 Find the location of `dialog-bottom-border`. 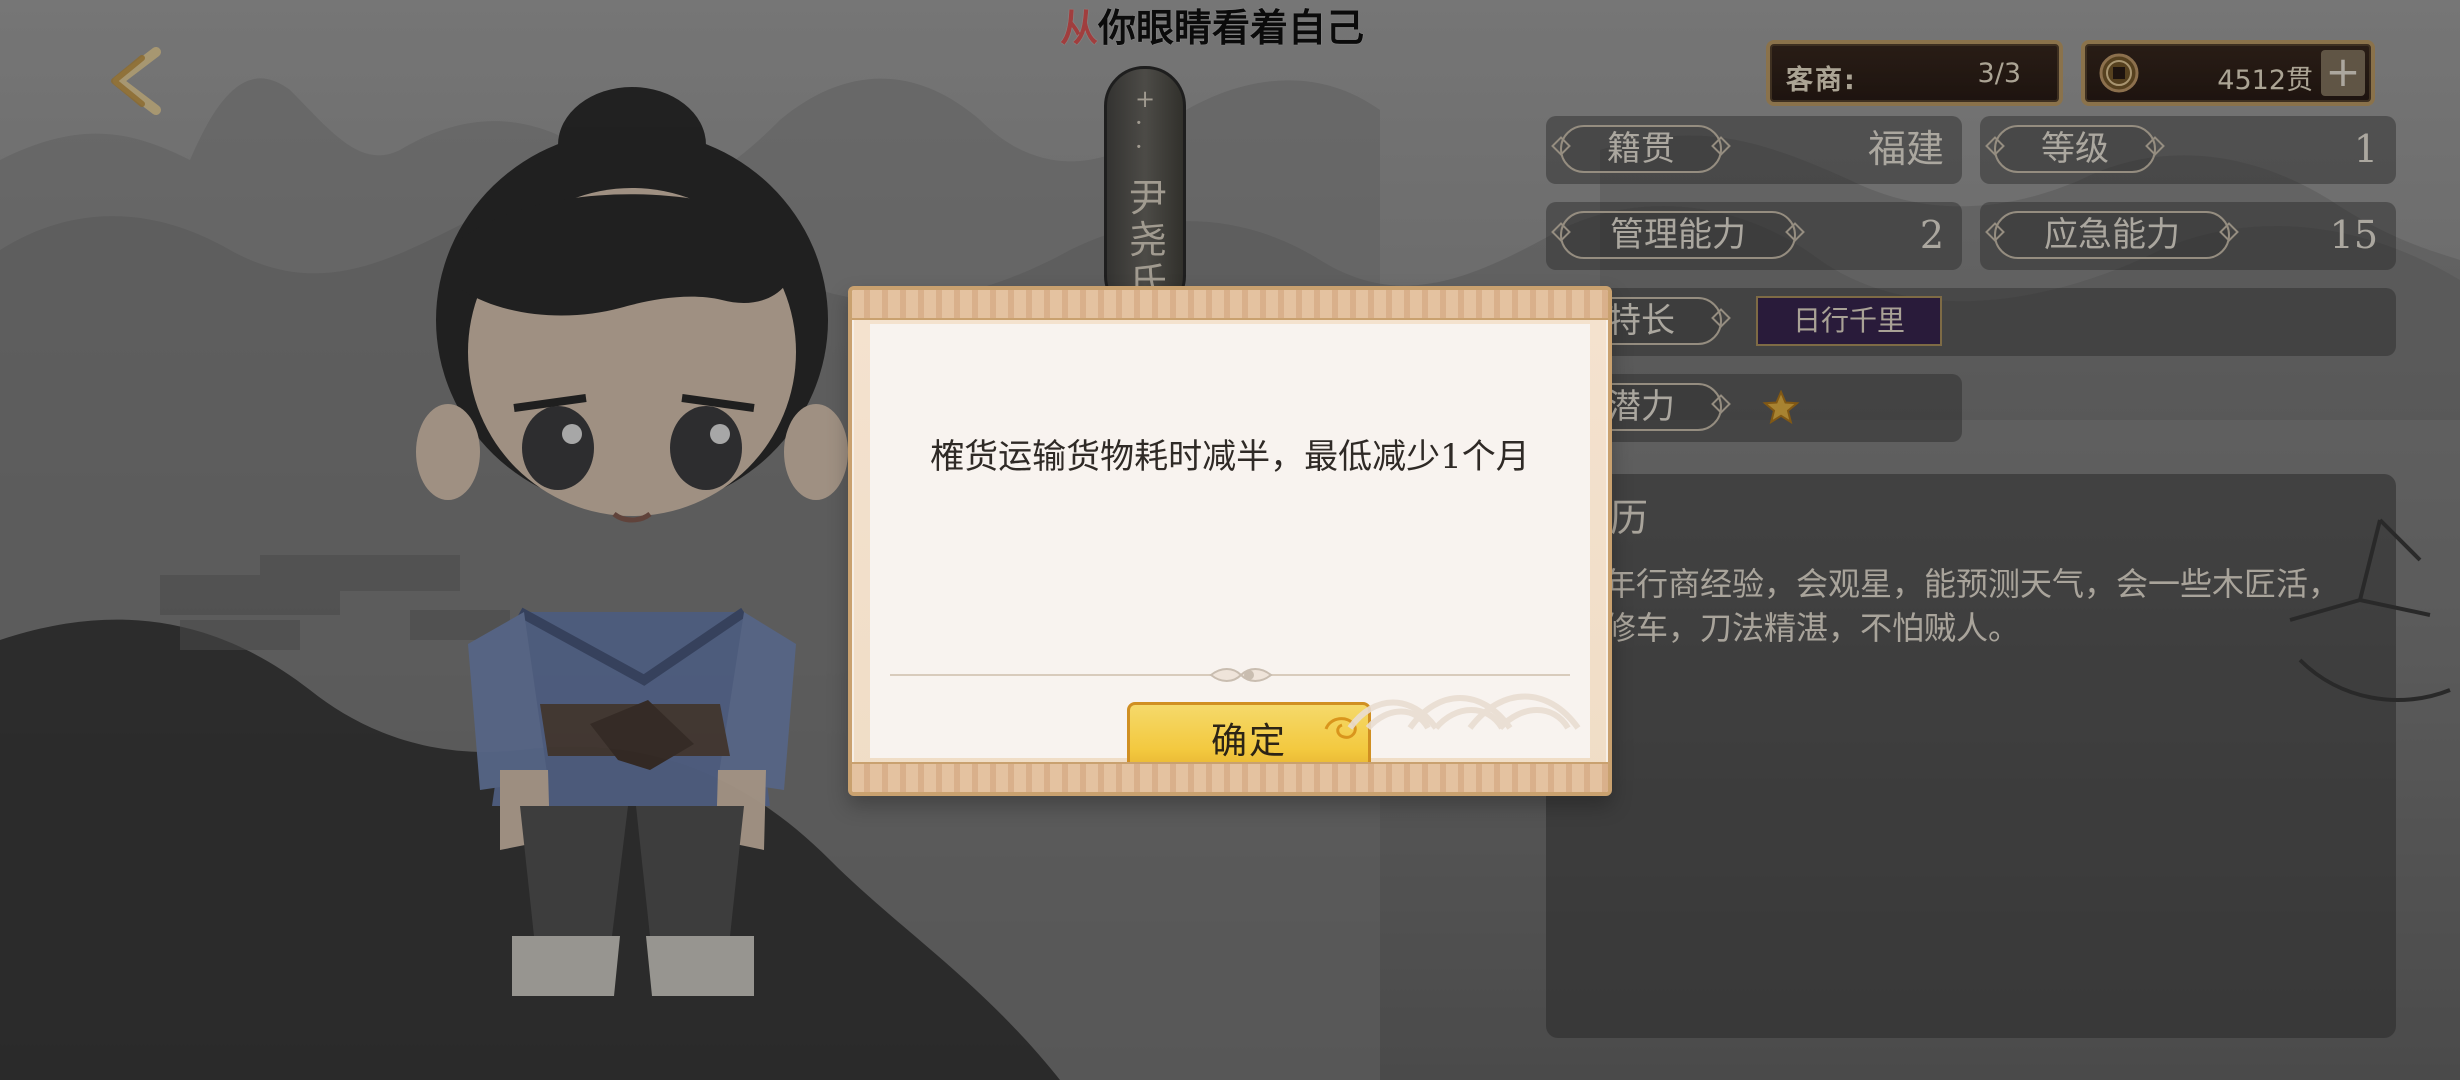

dialog-bottom-border is located at coordinates (1230, 777).